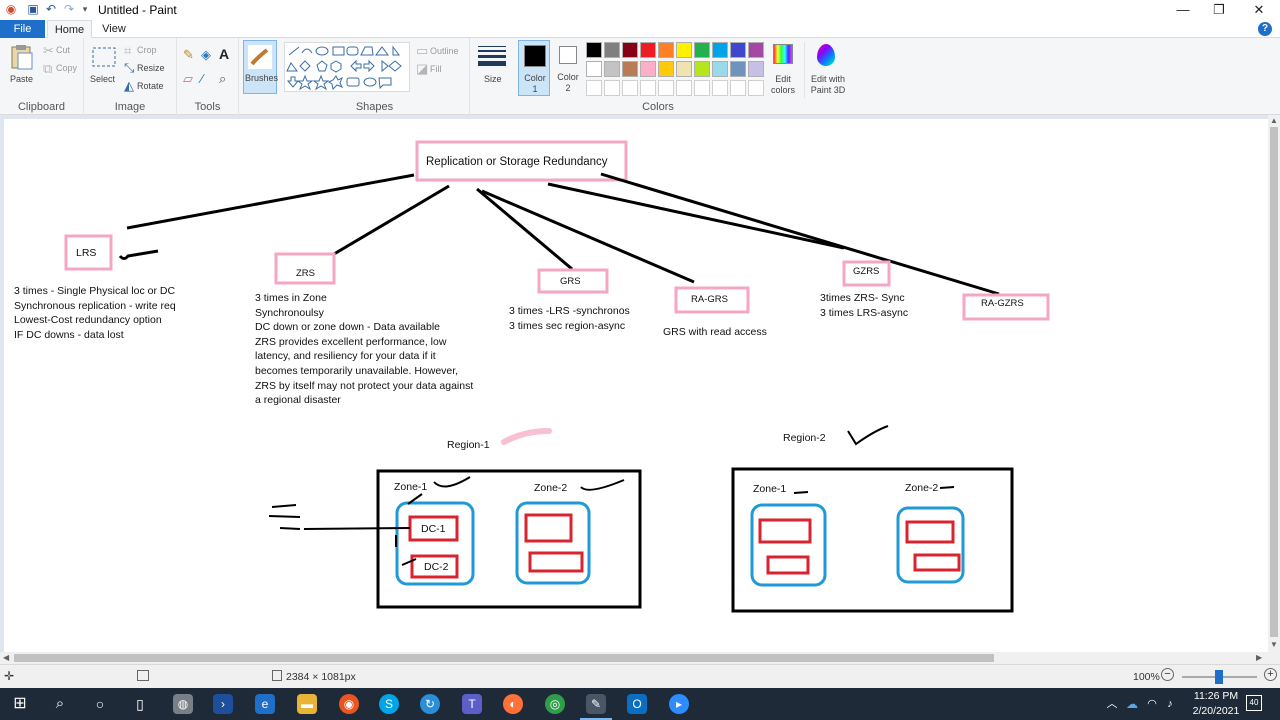 The width and height of the screenshot is (1280, 720). What do you see at coordinates (140, 704) in the screenshot?
I see `task-view-icon: ▯` at bounding box center [140, 704].